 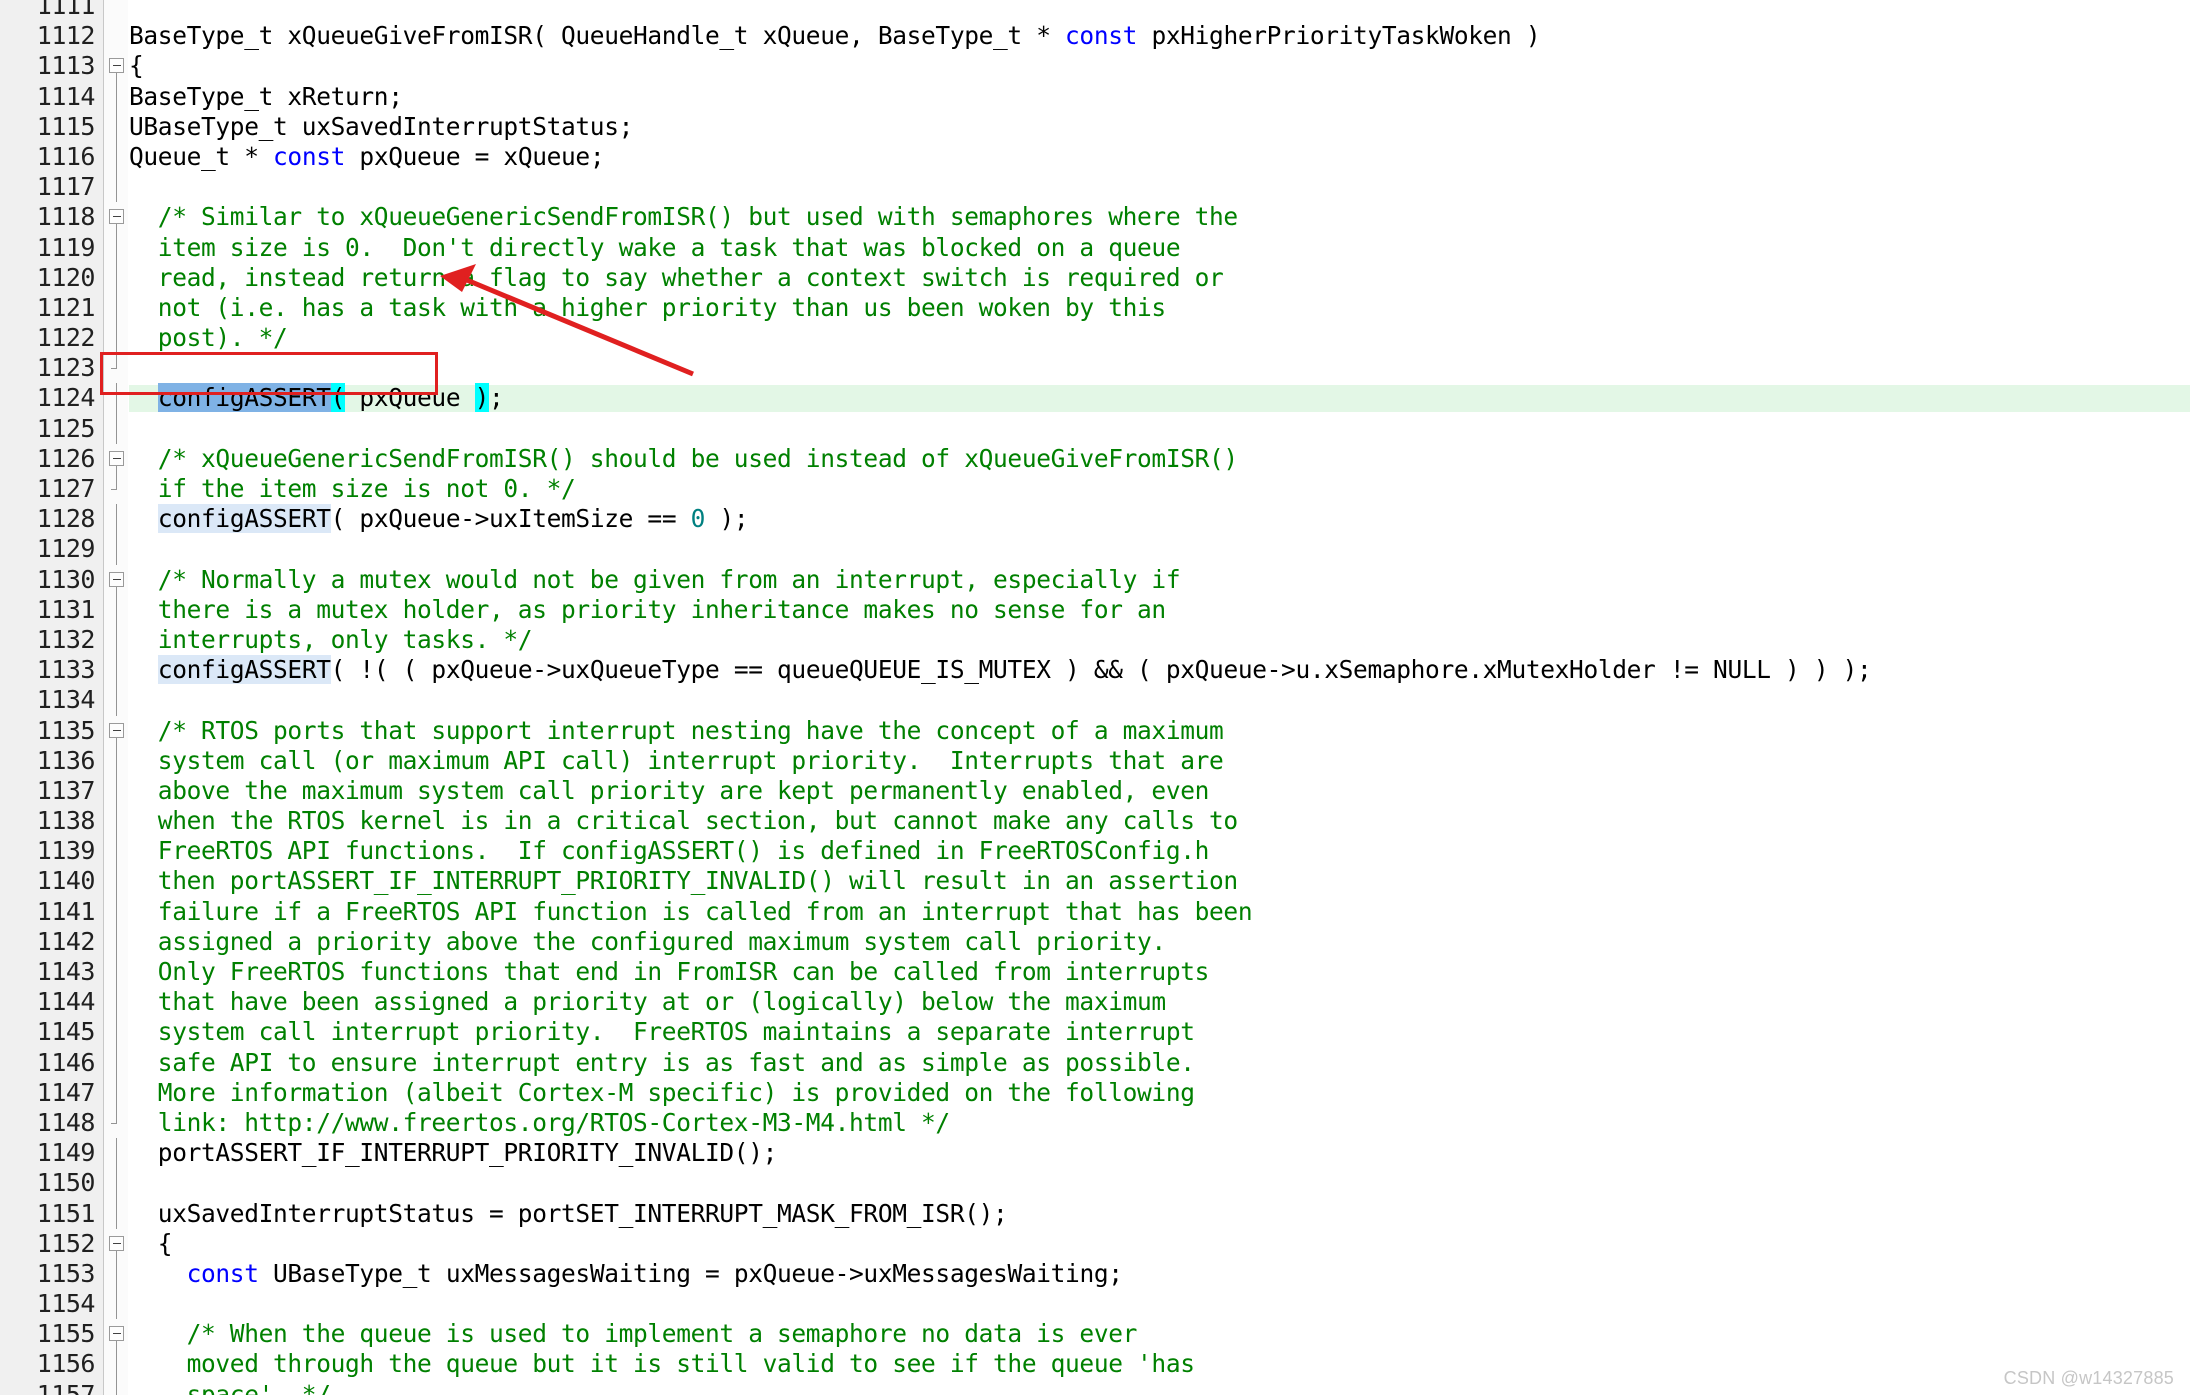 I want to click on code-line: 1125, so click(x=1095, y=428).